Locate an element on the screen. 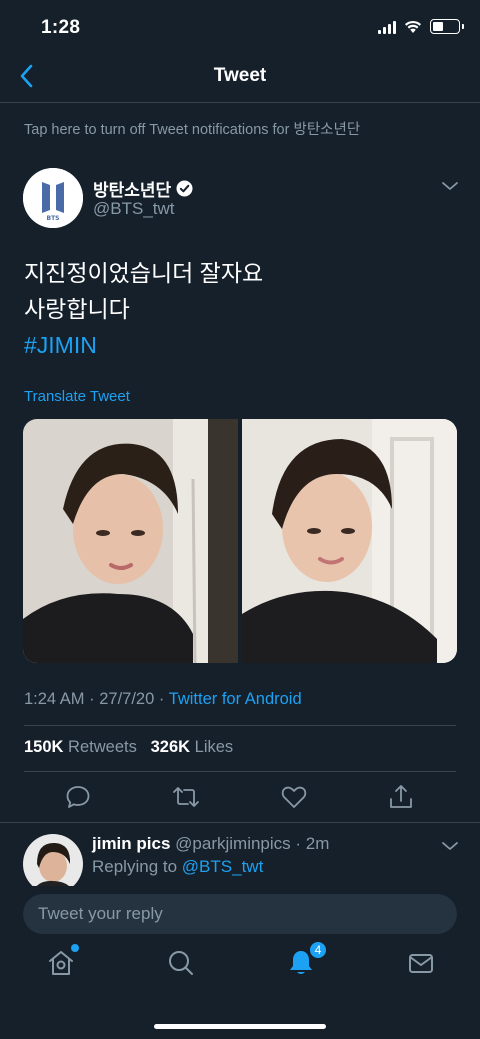 This screenshot has height=1039, width=480. status-icons is located at coordinates (421, 26).